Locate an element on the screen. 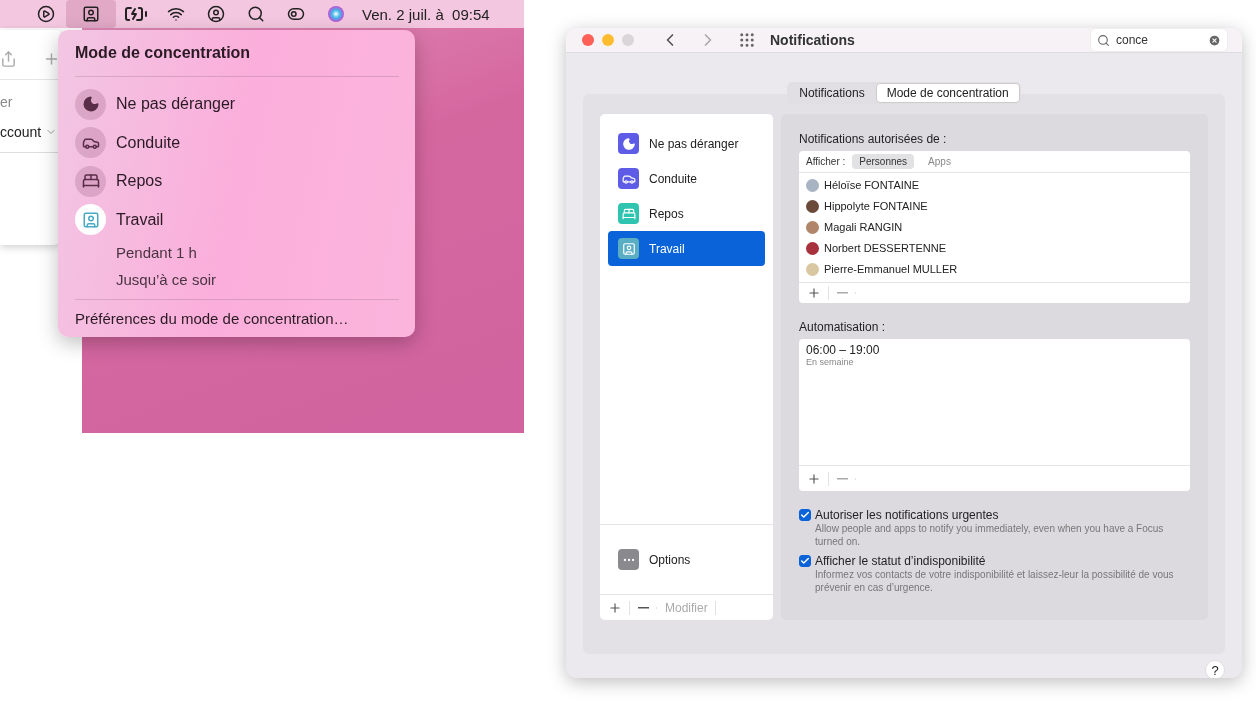  help-button: ? is located at coordinates (1215, 669).